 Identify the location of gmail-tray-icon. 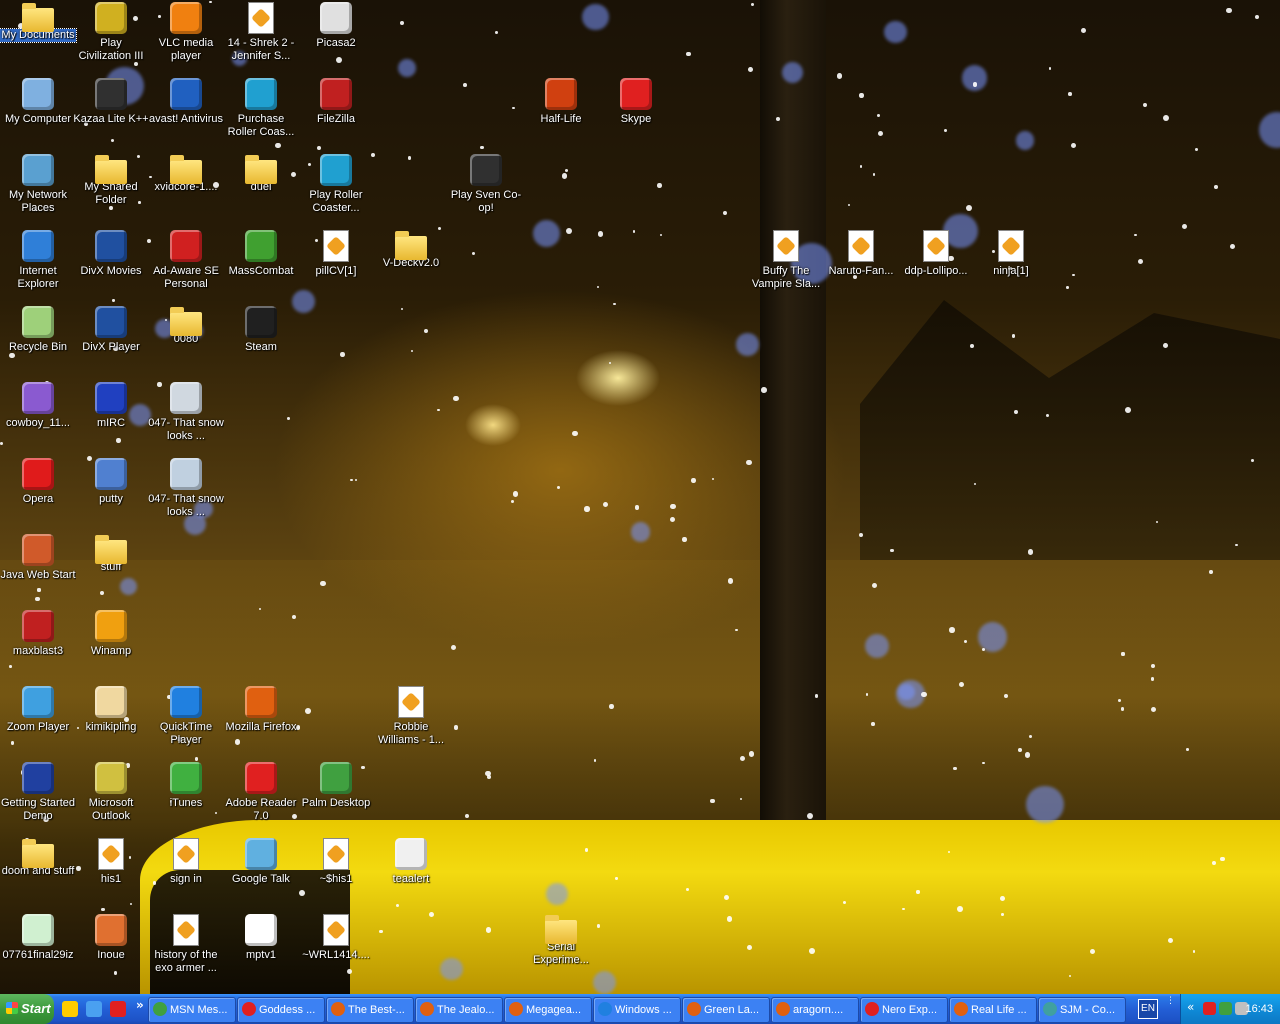
(1209, 1008).